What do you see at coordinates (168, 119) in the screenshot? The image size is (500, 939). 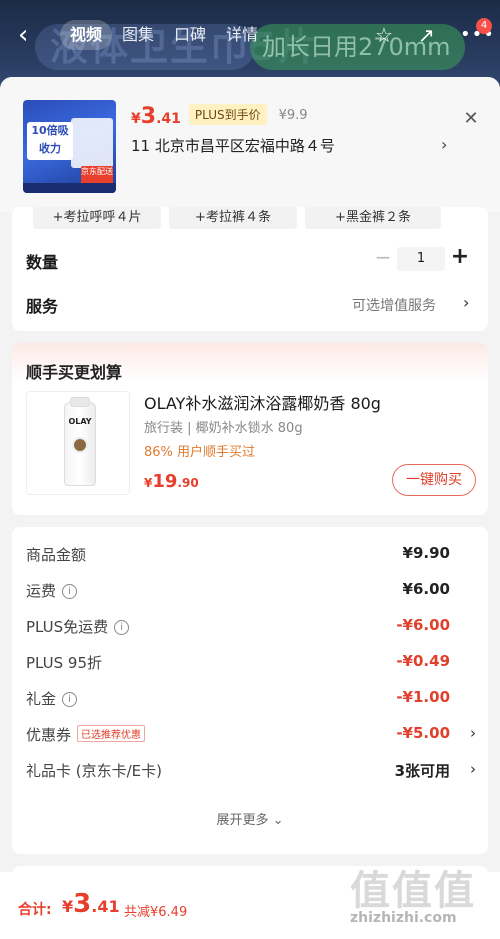 I see `price-decimal: .41` at bounding box center [168, 119].